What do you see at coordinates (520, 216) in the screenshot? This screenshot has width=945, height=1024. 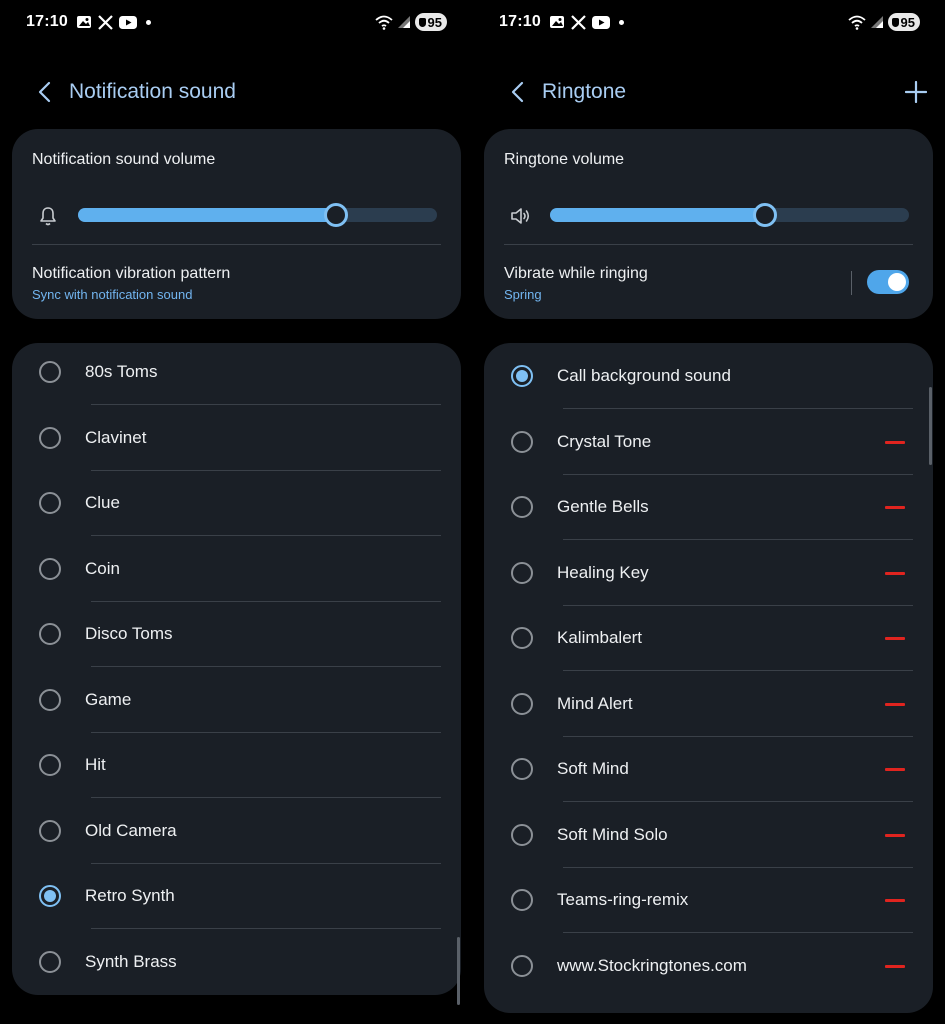 I see `speaker-icon` at bounding box center [520, 216].